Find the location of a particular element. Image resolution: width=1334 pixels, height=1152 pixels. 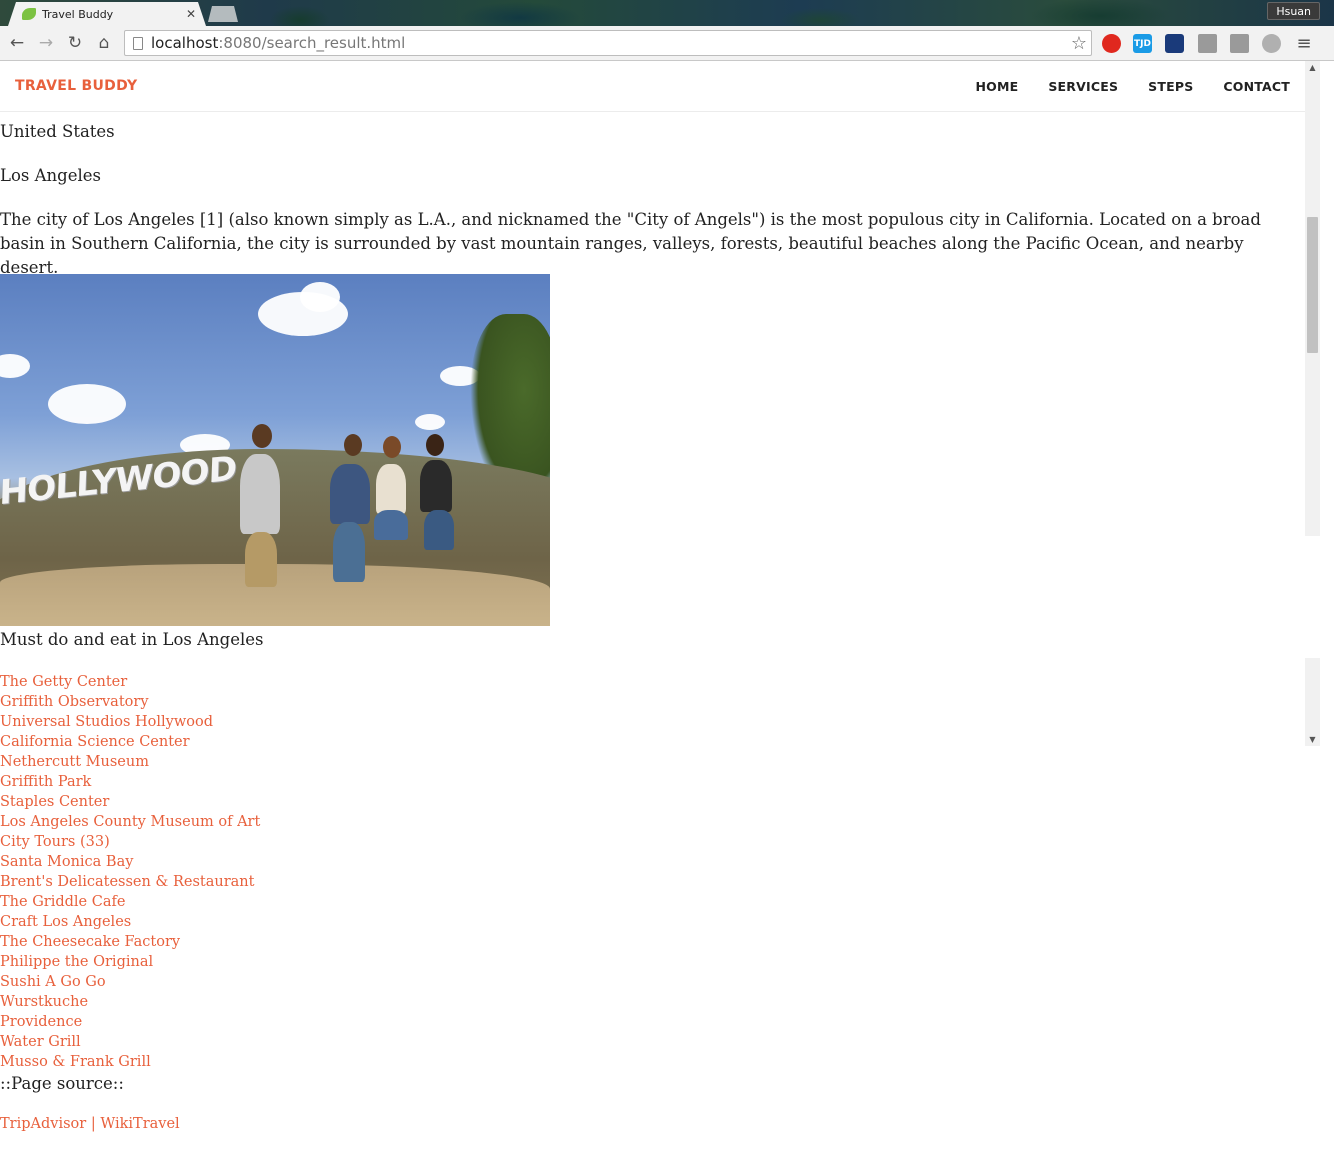

attraction-link: Los Angeles County Museum of Art is located at coordinates (130, 822).